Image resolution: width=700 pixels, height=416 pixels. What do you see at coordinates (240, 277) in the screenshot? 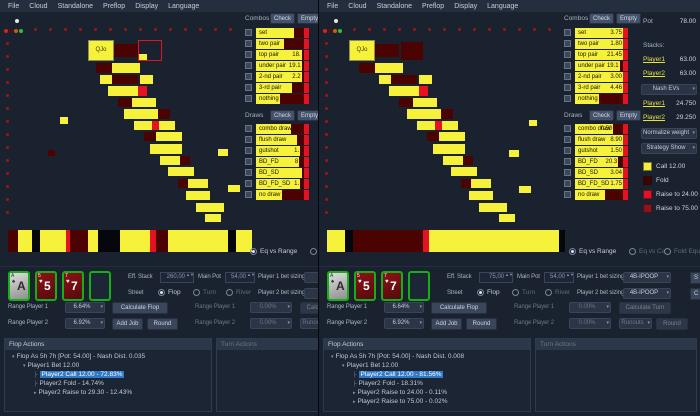
I see `main-pot-input: 54,00 ▲▼` at bounding box center [240, 277].